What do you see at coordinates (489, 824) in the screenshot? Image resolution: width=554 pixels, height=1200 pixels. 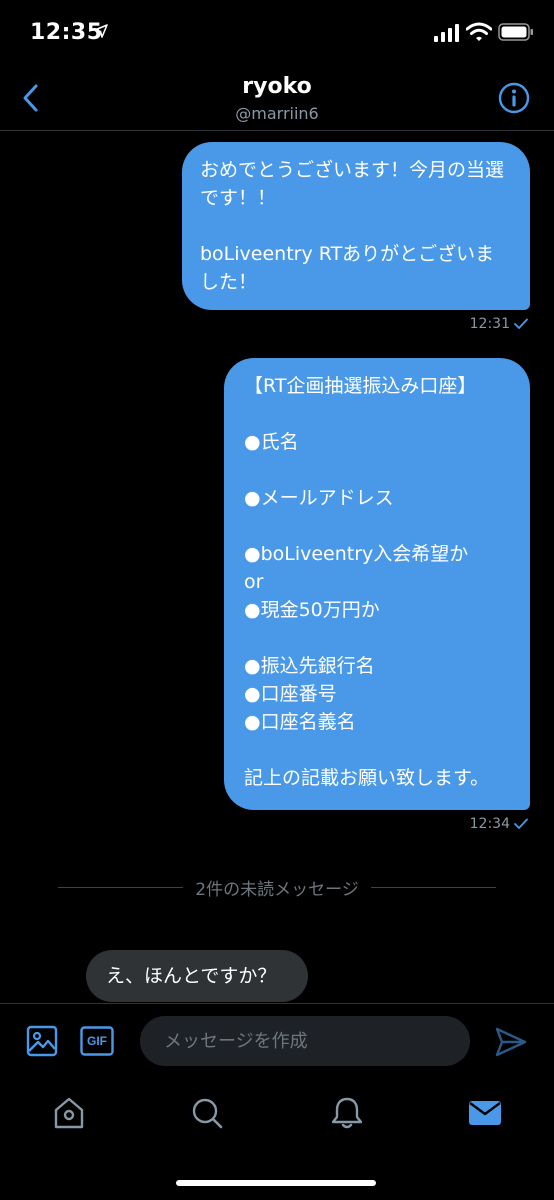 I see `message-time: 12:34` at bounding box center [489, 824].